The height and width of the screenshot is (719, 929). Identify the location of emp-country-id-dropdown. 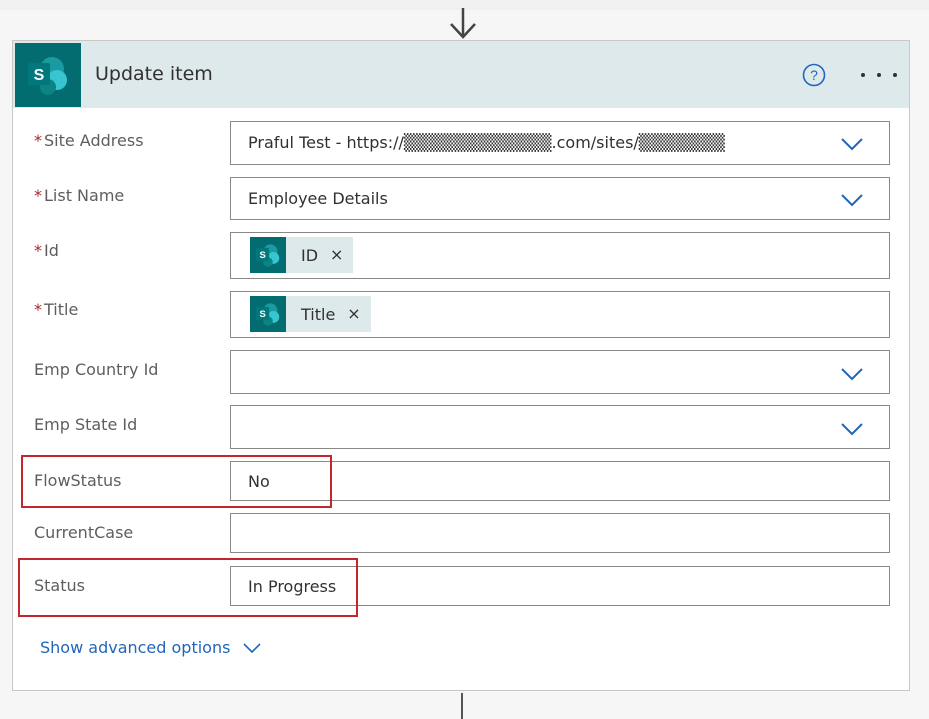
(560, 372).